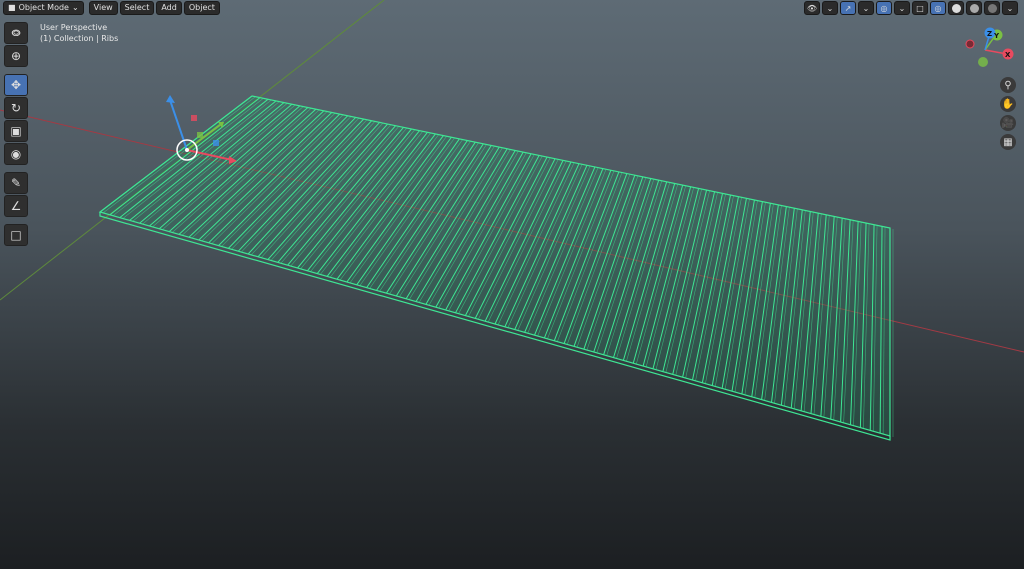 The height and width of the screenshot is (569, 1024). What do you see at coordinates (16, 131) in the screenshot?
I see `scale-tool-icon: ▣` at bounding box center [16, 131].